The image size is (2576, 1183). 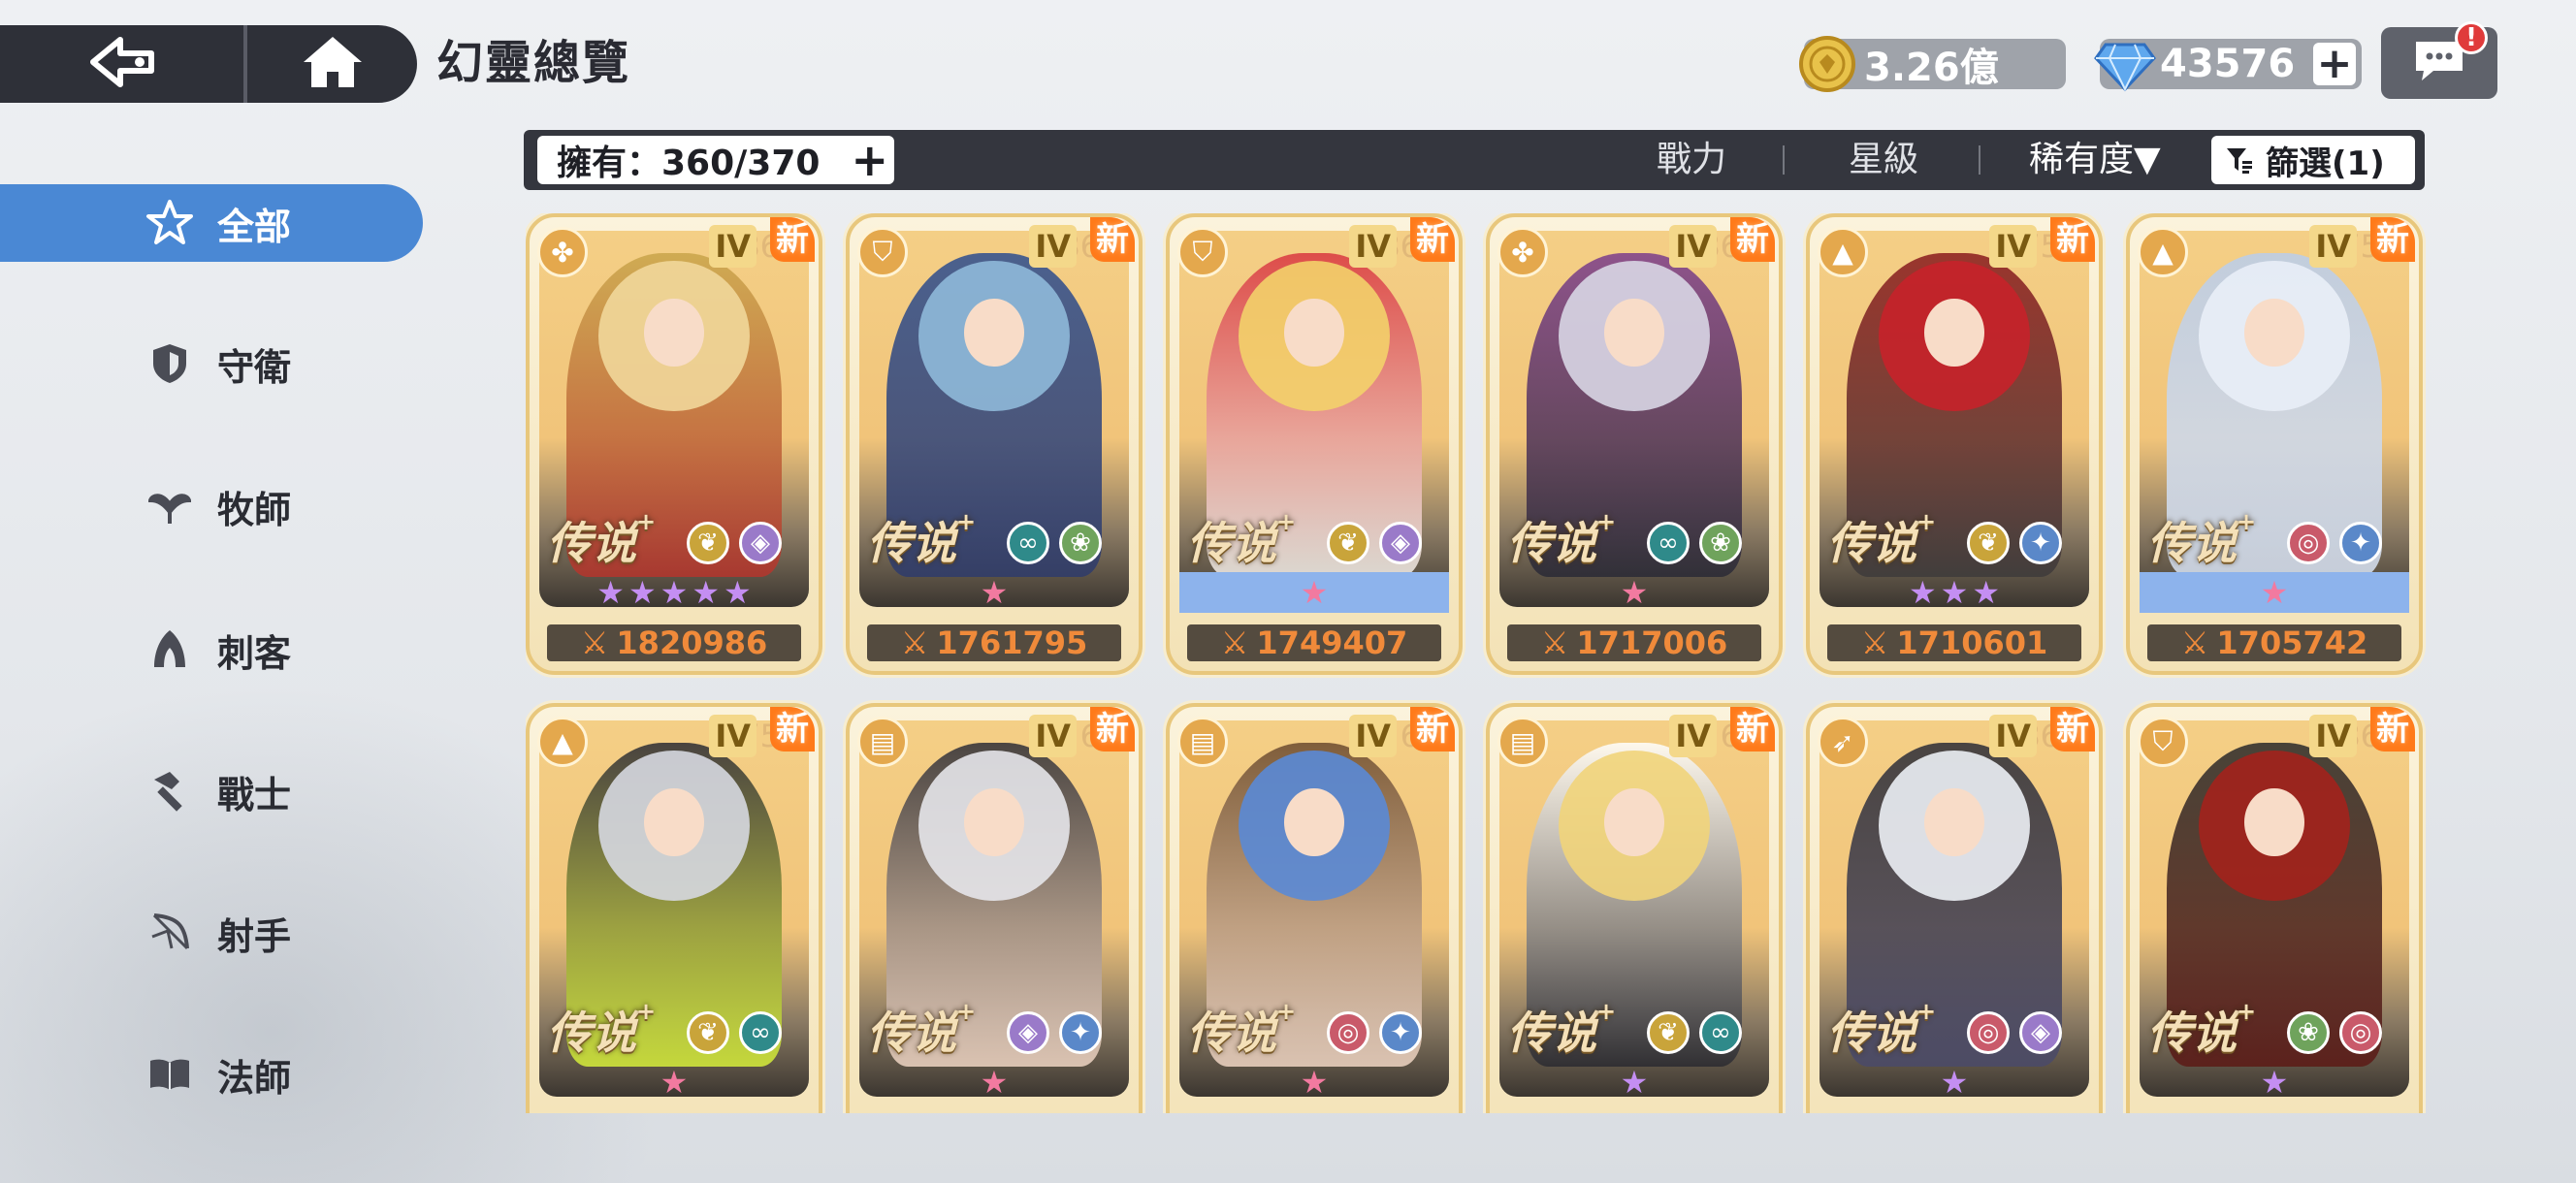 What do you see at coordinates (1234, 642) in the screenshot?
I see `crossed-swords-icon: ⚔` at bounding box center [1234, 642].